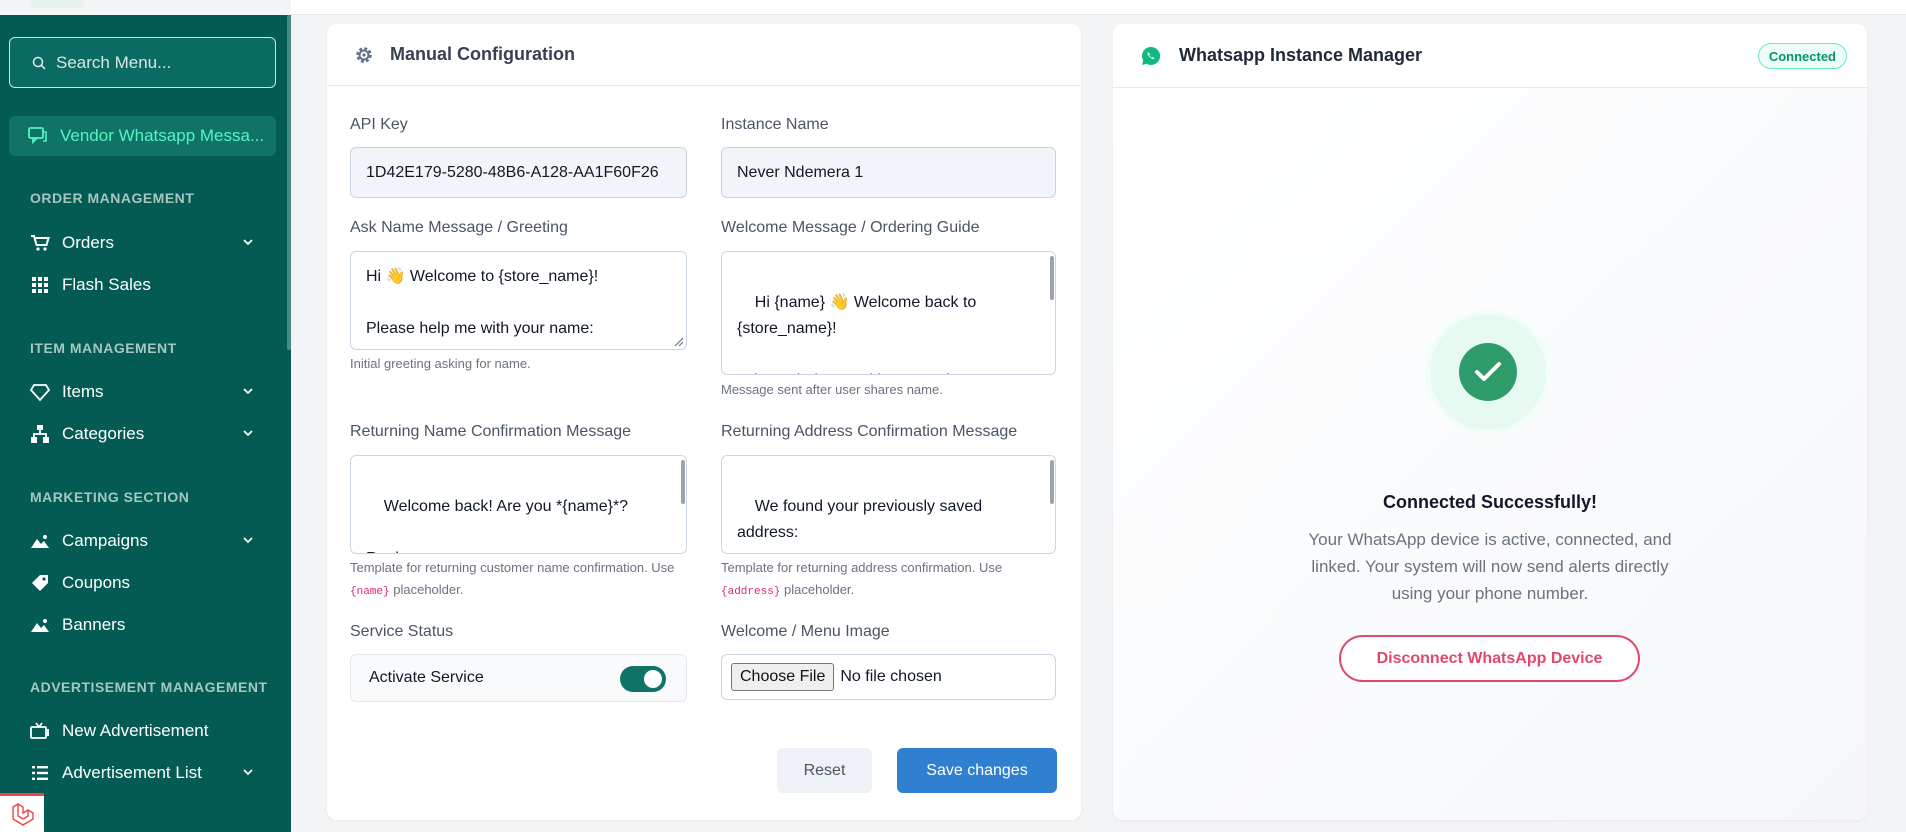 This screenshot has height=832, width=1906. What do you see at coordinates (145, 625) in the screenshot?
I see `sidebar-item-banners: Banners` at bounding box center [145, 625].